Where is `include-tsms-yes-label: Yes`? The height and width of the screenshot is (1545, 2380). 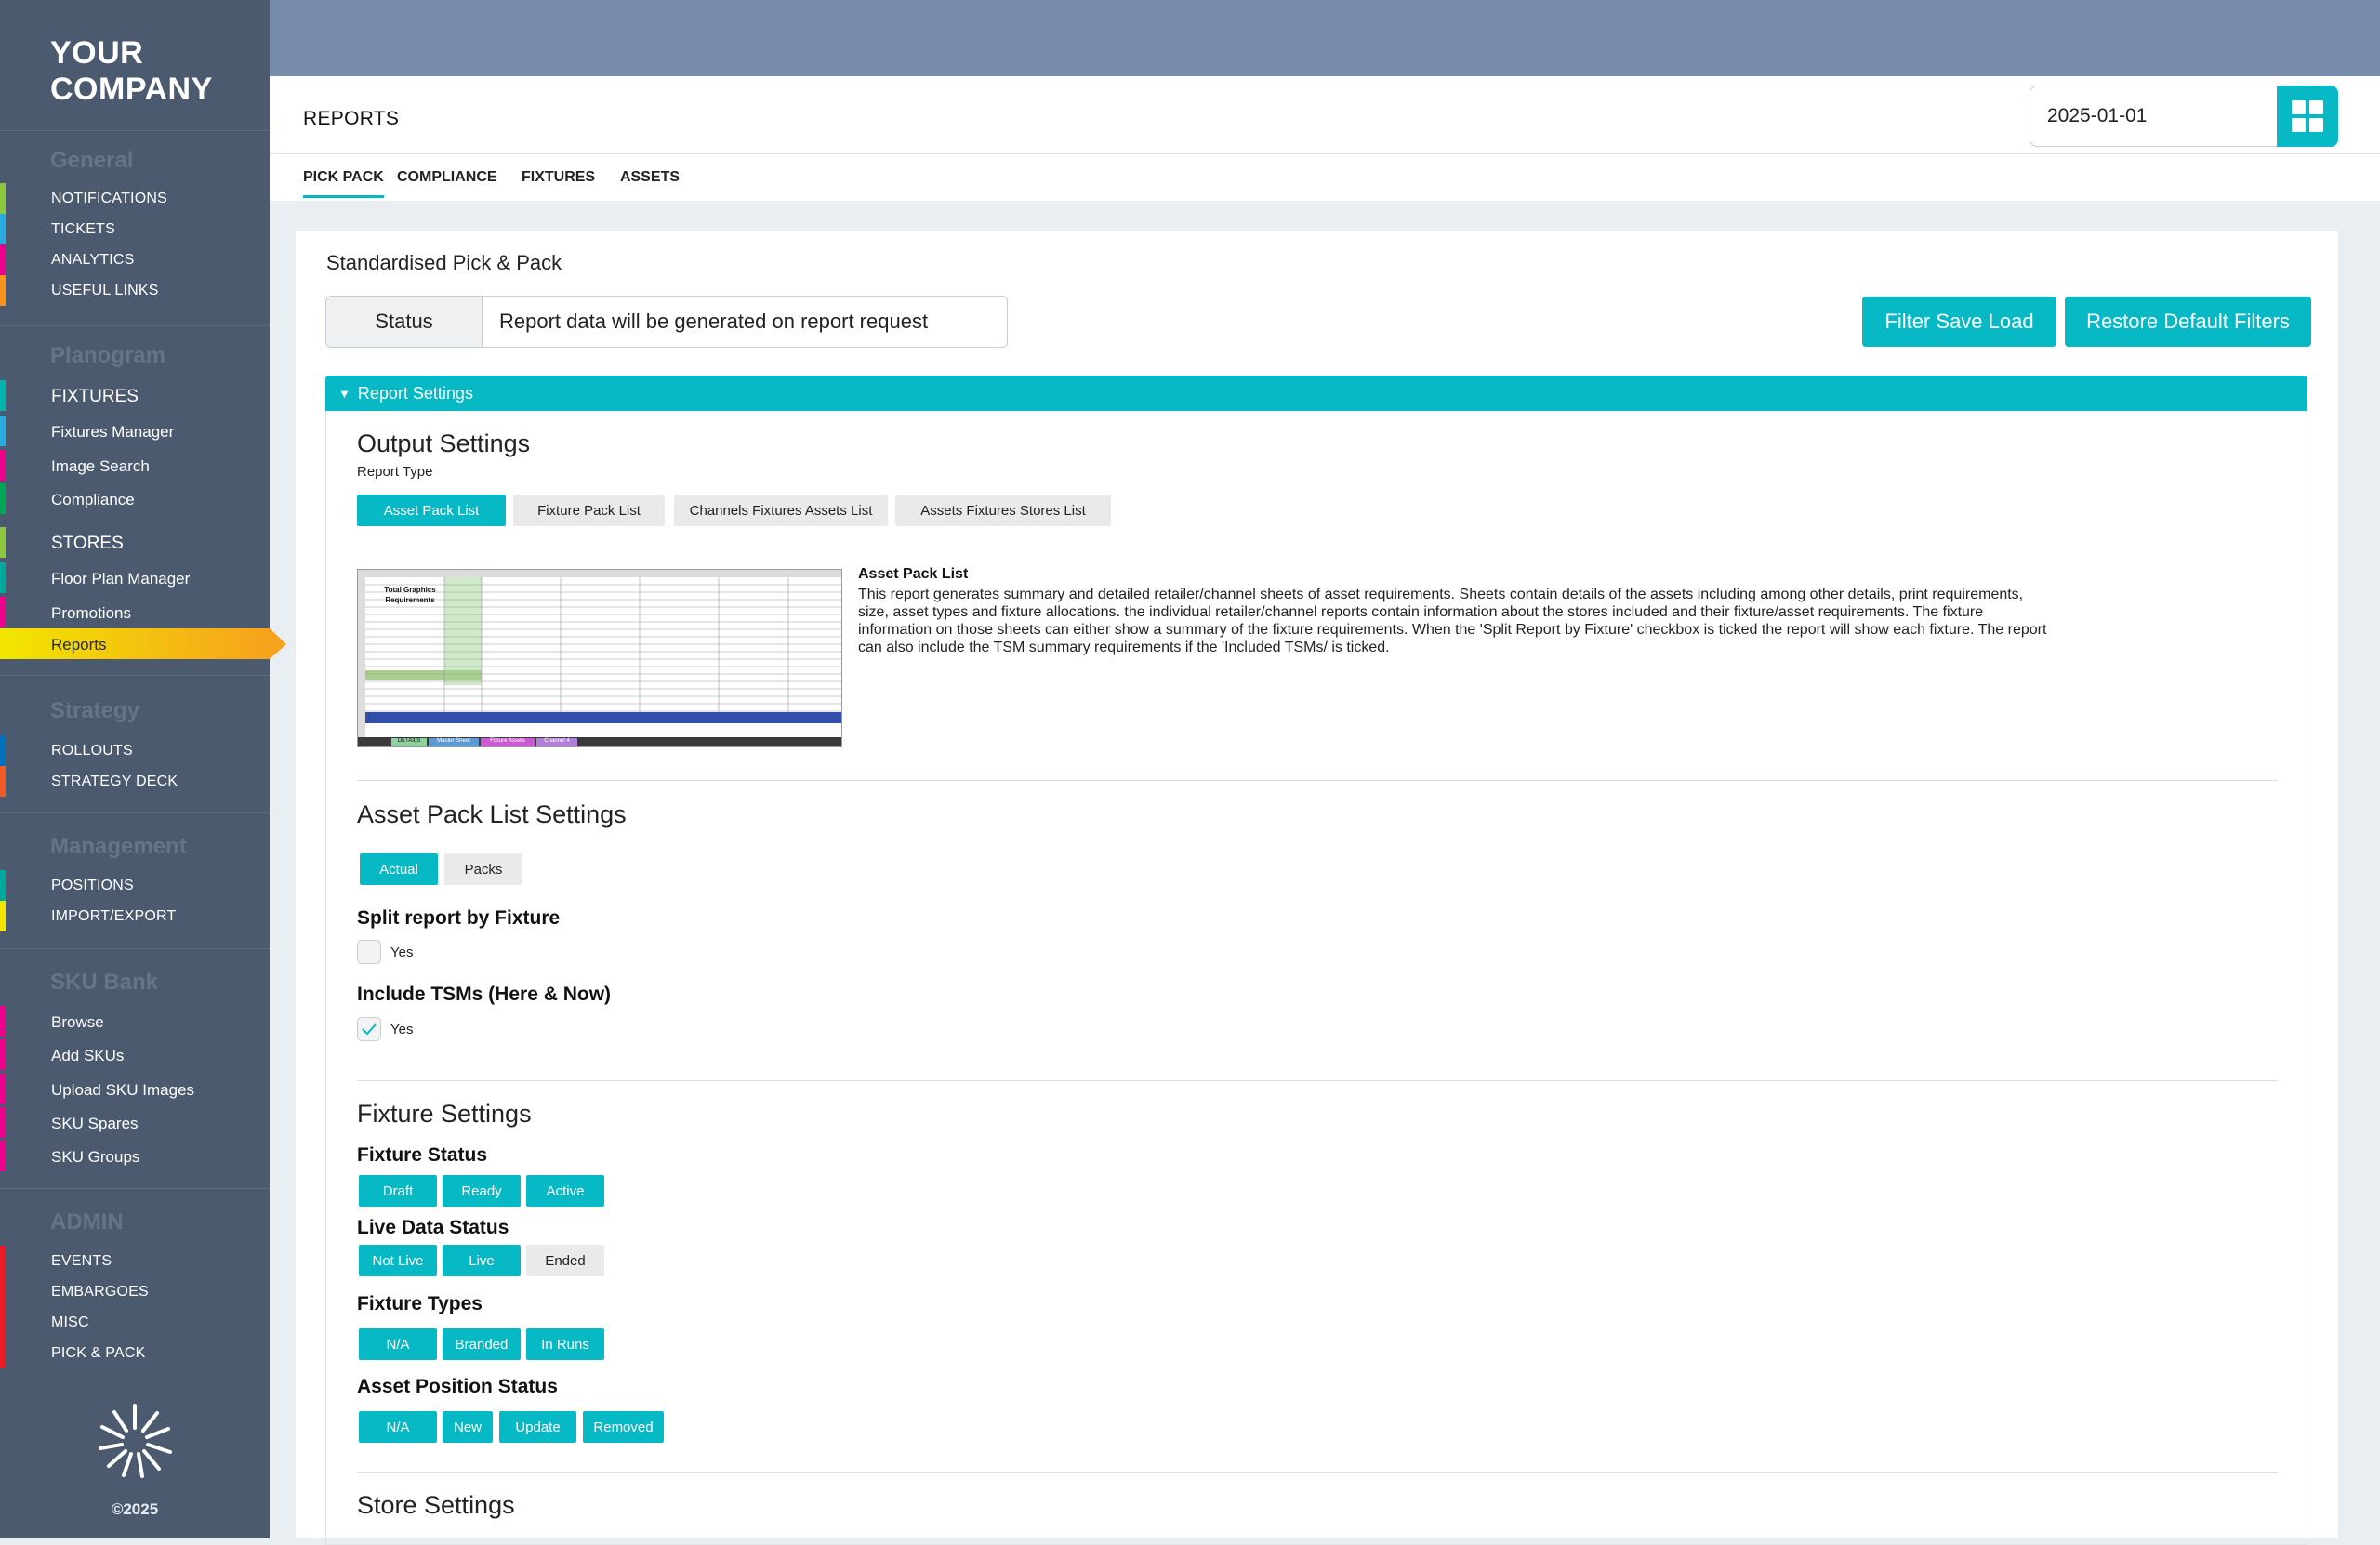
include-tsms-yes-label: Yes is located at coordinates (402, 1029).